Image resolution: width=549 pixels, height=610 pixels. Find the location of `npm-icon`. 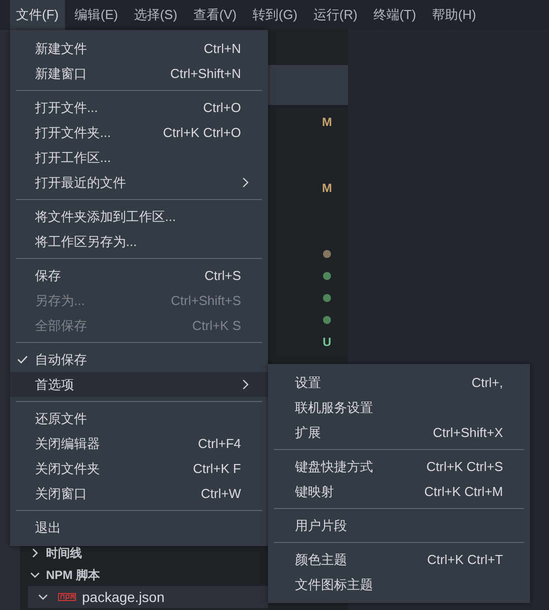

npm-icon is located at coordinates (67, 597).